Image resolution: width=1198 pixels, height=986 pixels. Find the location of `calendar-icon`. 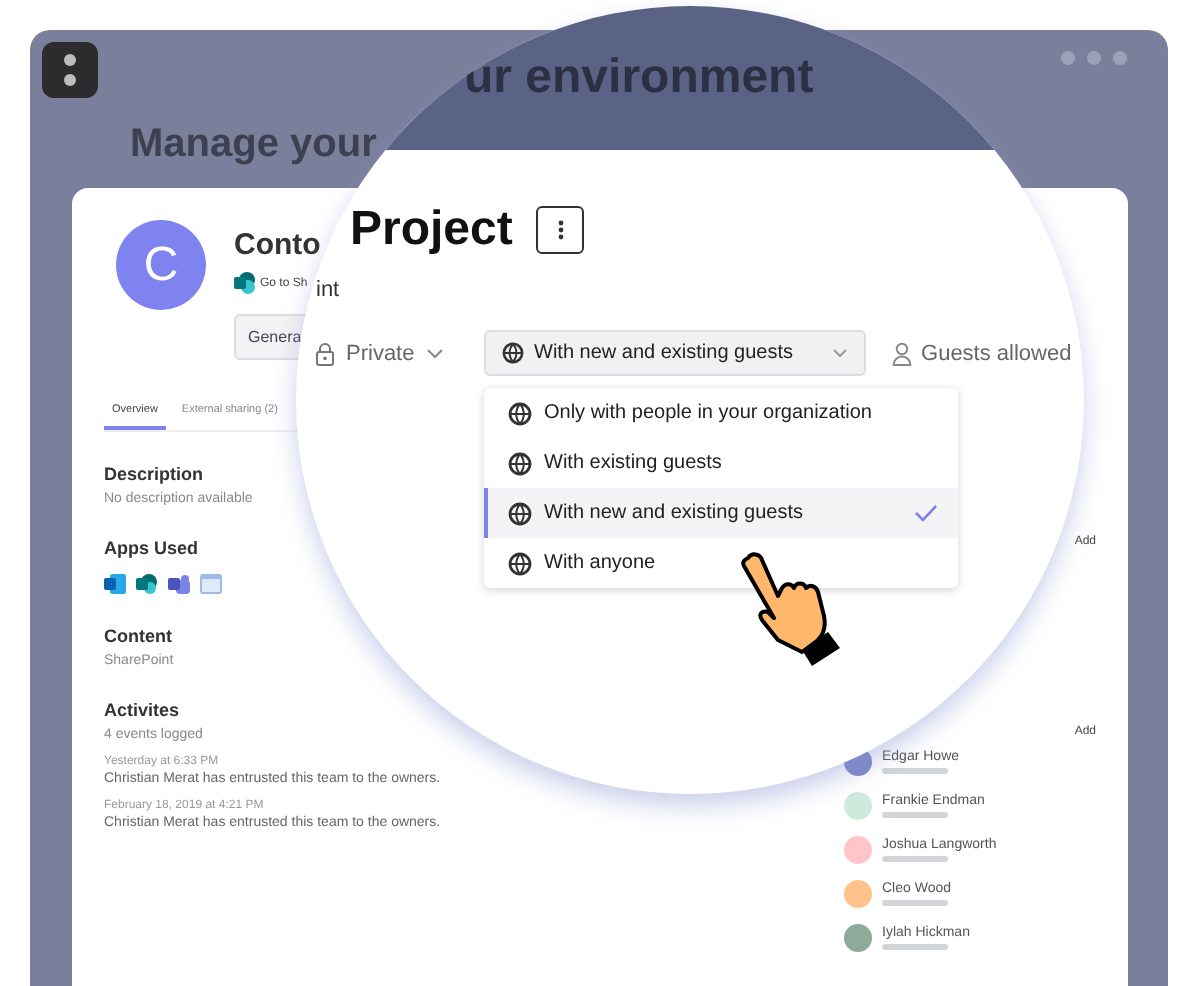

calendar-icon is located at coordinates (211, 584).